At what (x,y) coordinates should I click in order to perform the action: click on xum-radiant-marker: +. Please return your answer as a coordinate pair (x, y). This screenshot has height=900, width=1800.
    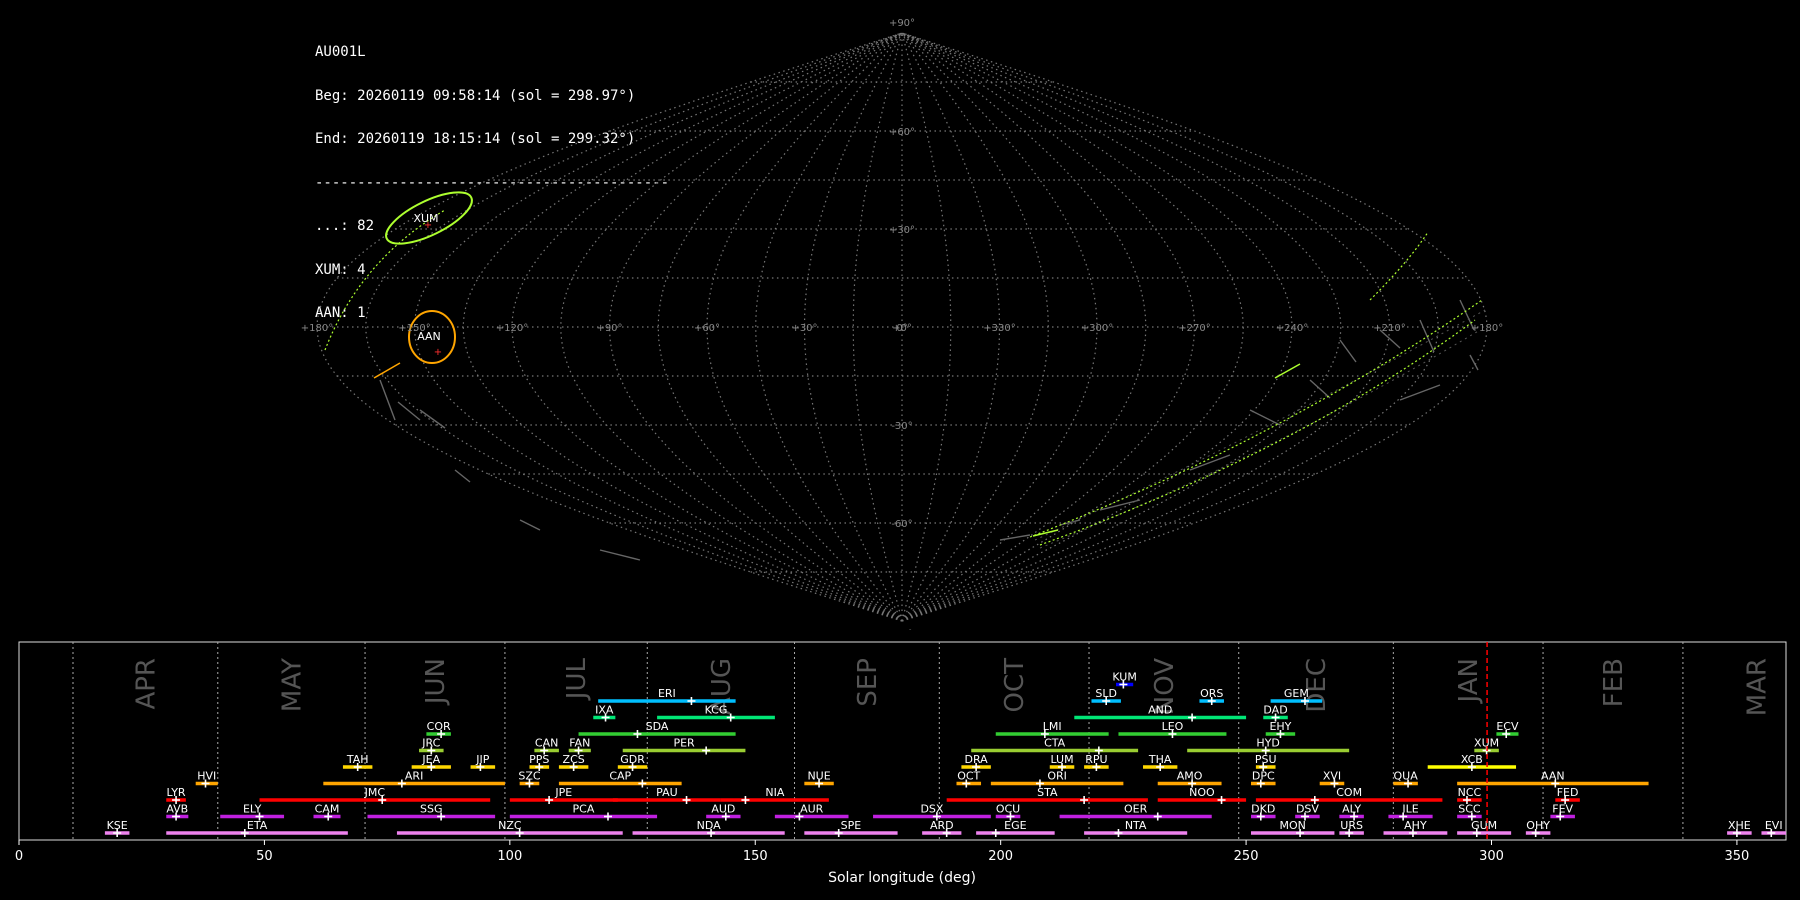
    Looking at the image, I should click on (428, 225).